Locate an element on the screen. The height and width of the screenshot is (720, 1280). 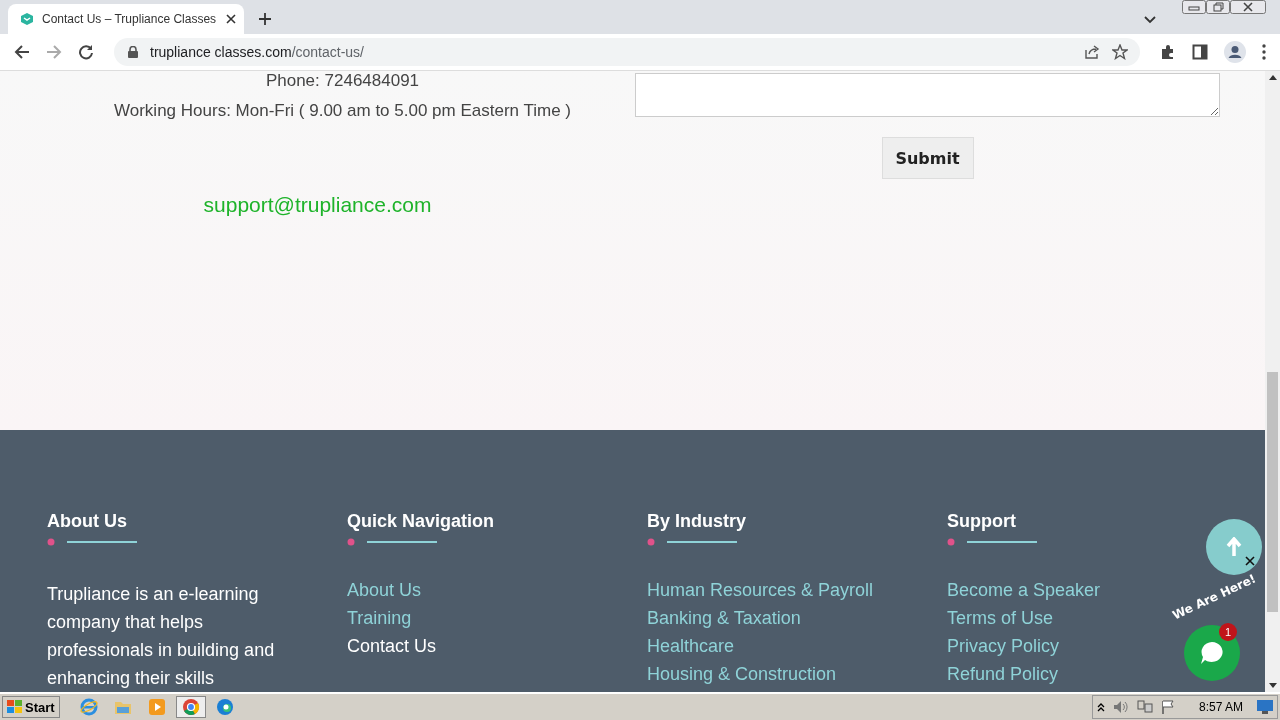
reload-icon is located at coordinates (86, 52).